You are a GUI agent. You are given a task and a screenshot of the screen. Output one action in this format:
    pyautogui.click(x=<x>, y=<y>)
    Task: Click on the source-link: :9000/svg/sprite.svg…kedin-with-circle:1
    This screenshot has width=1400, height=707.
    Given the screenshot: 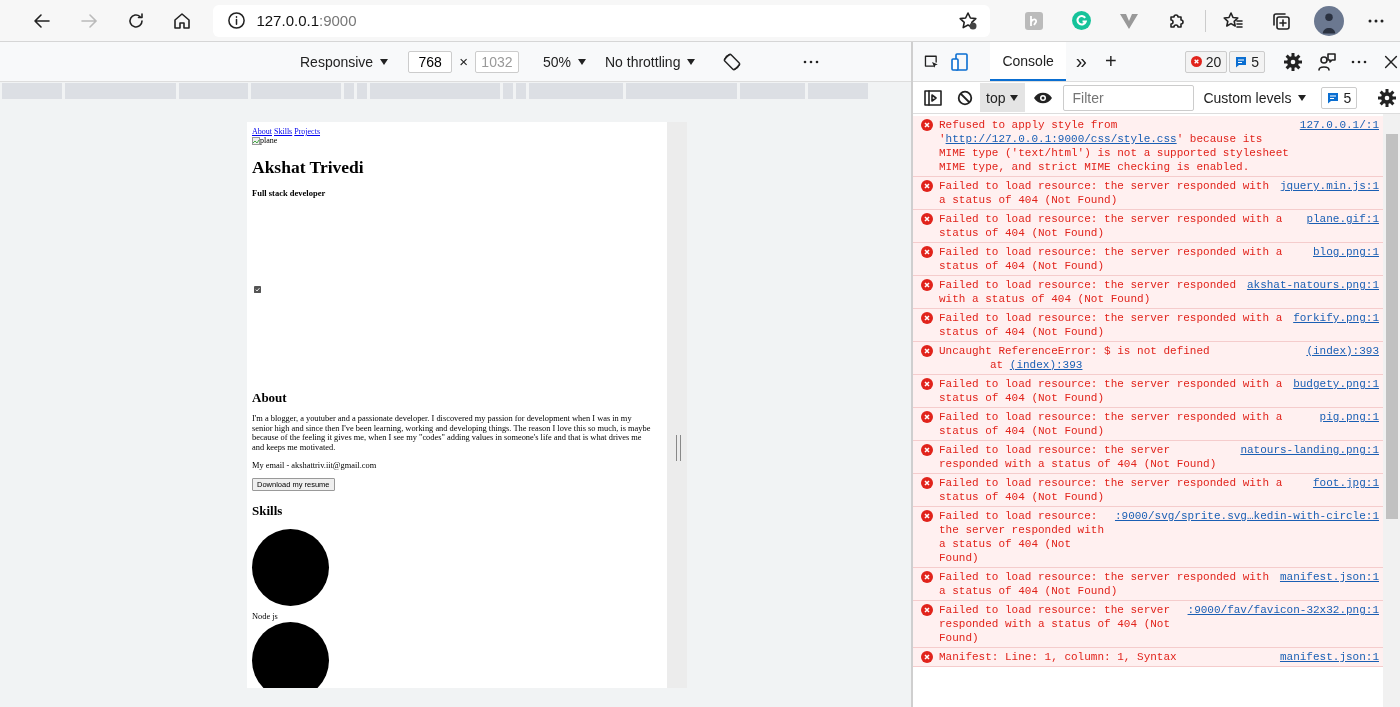 What is the action you would take?
    pyautogui.click(x=1246, y=516)
    